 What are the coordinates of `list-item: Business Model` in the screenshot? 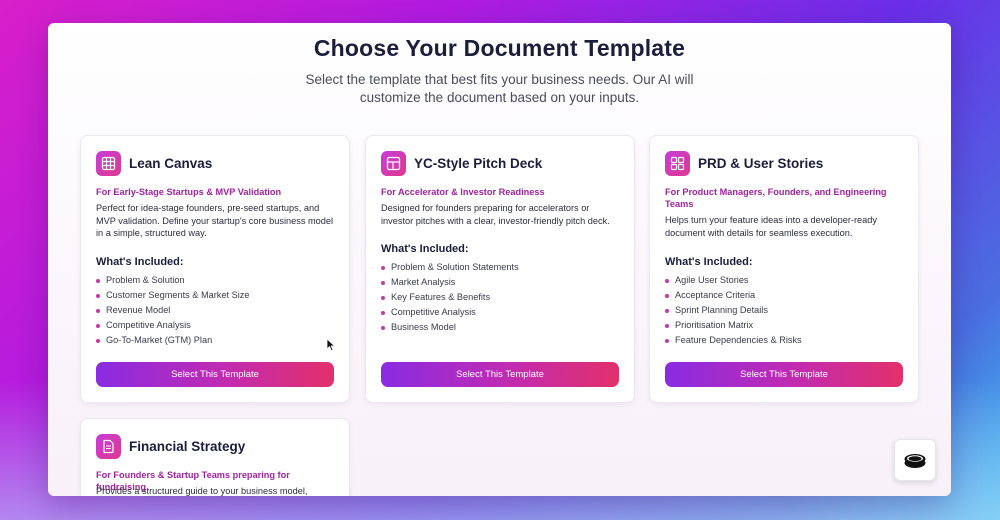 It's located at (500, 327).